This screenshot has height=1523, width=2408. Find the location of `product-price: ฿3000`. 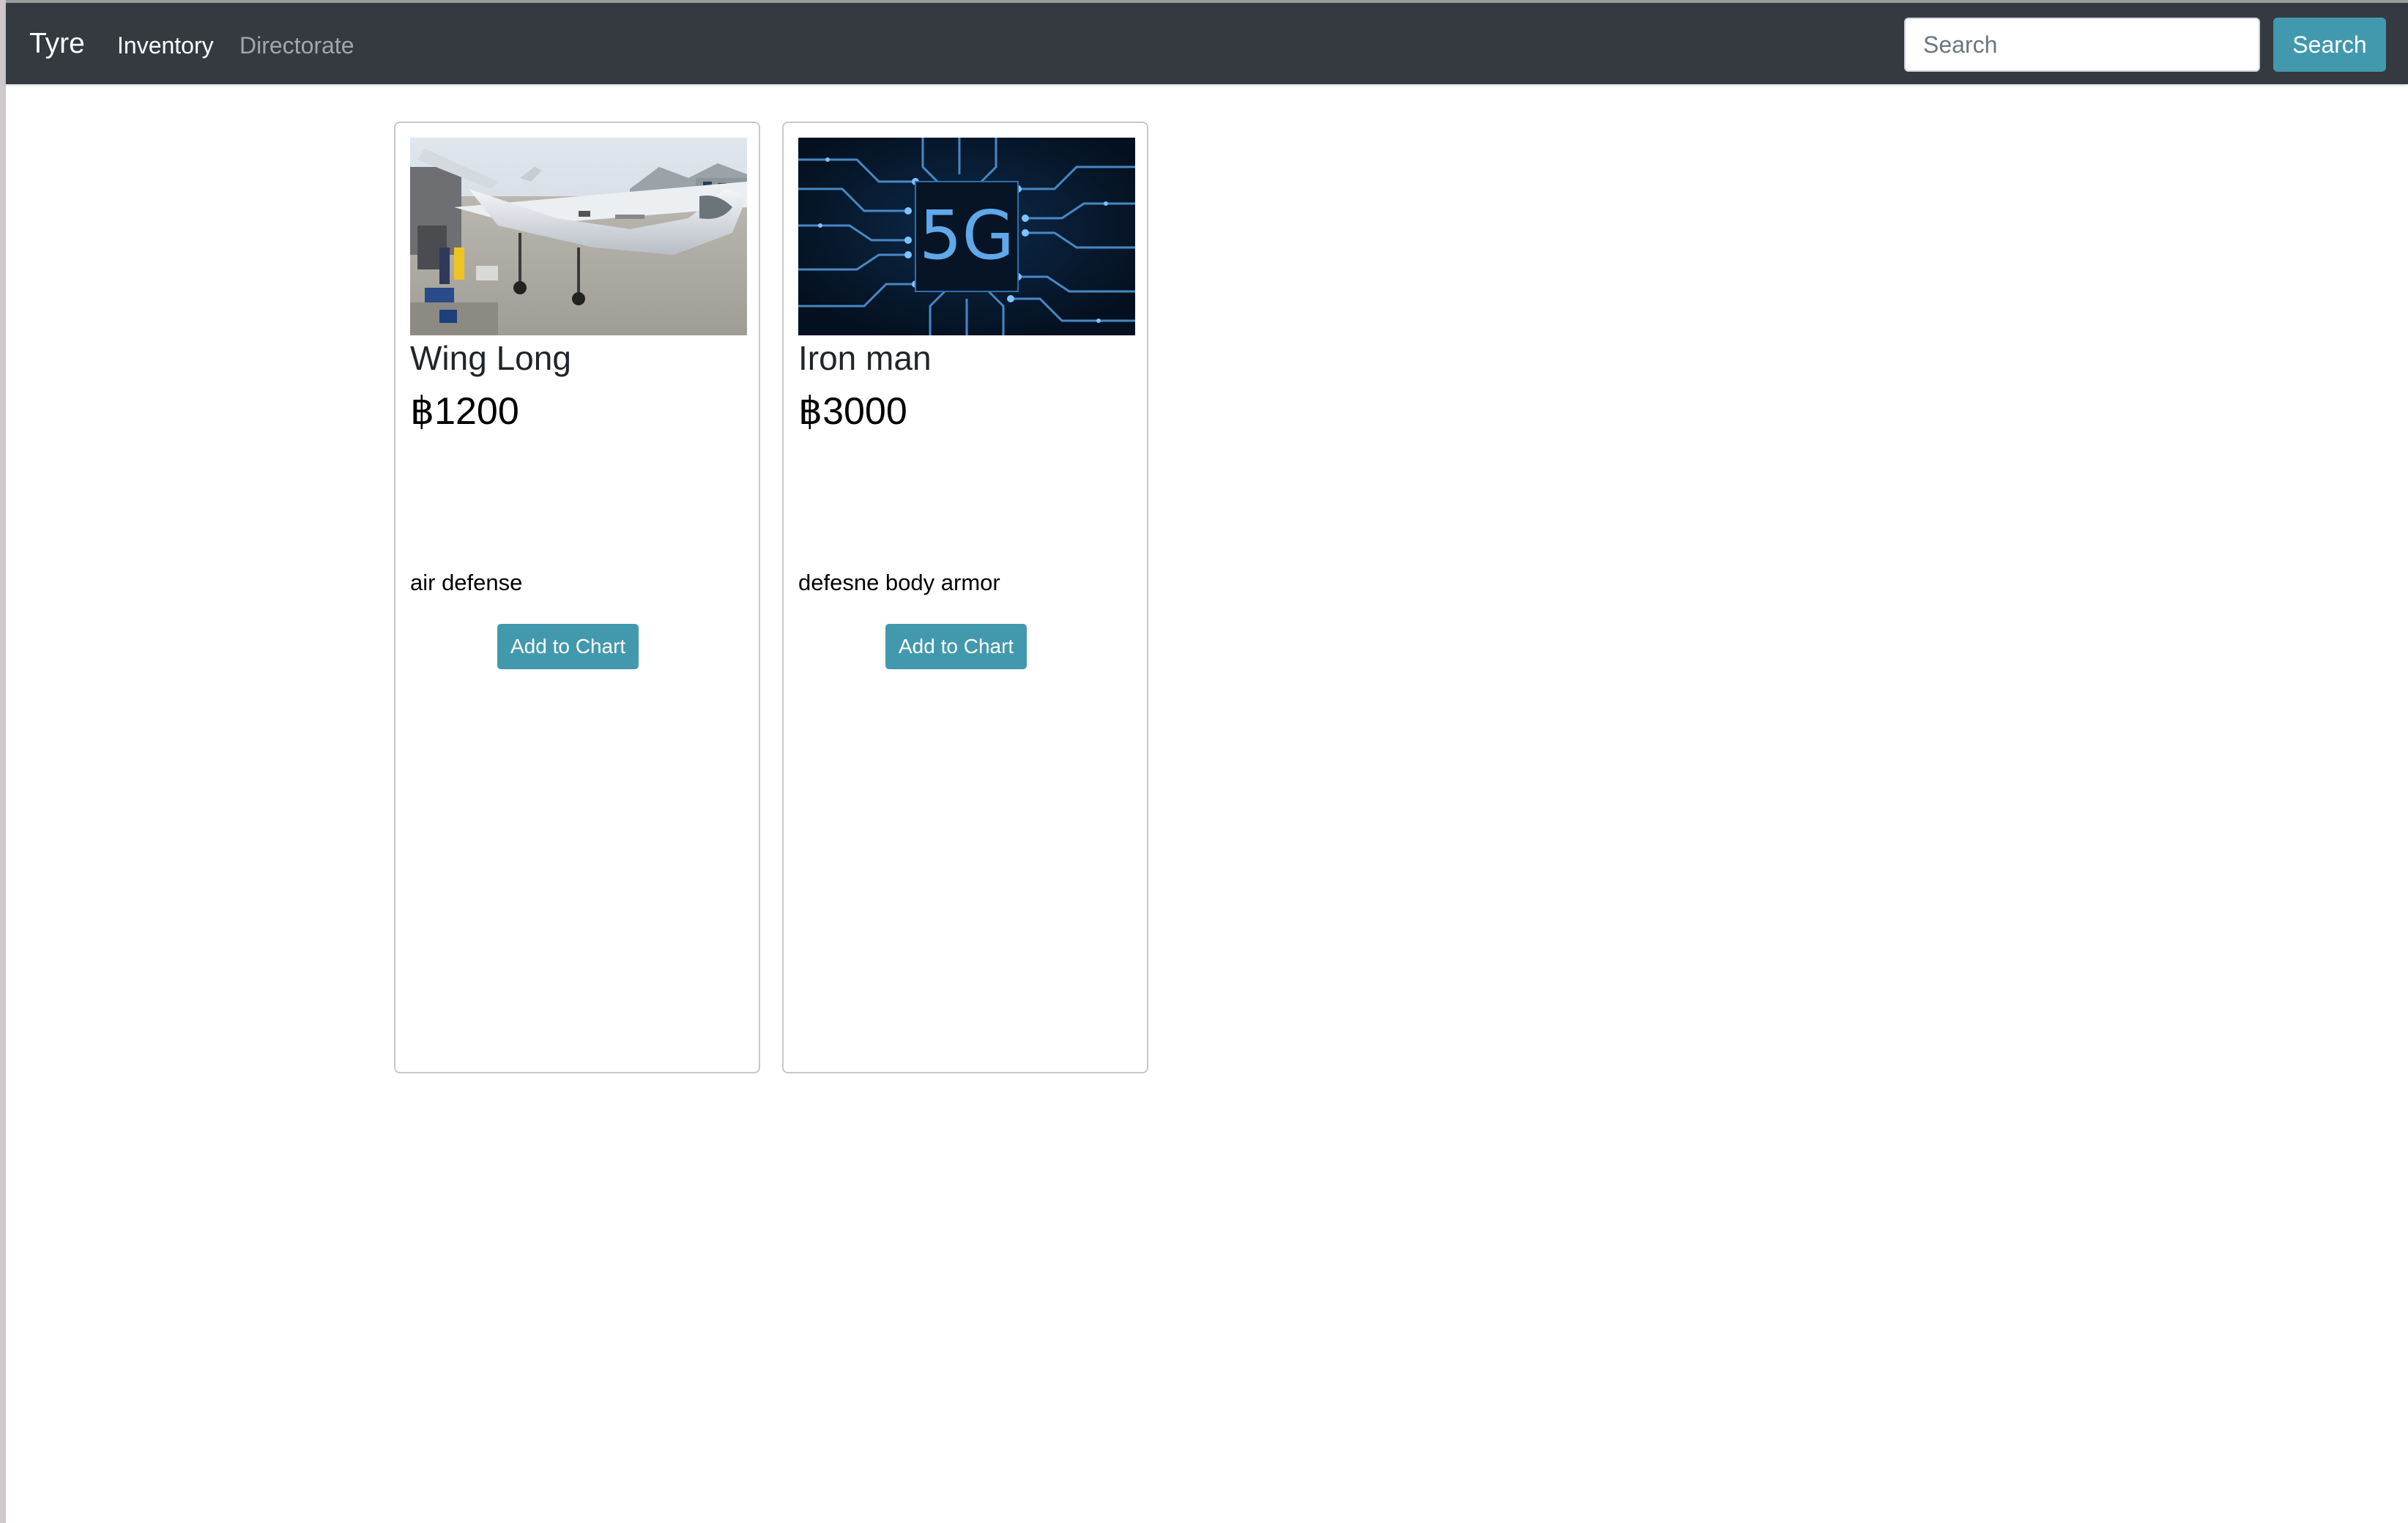

product-price: ฿3000 is located at coordinates (852, 412).